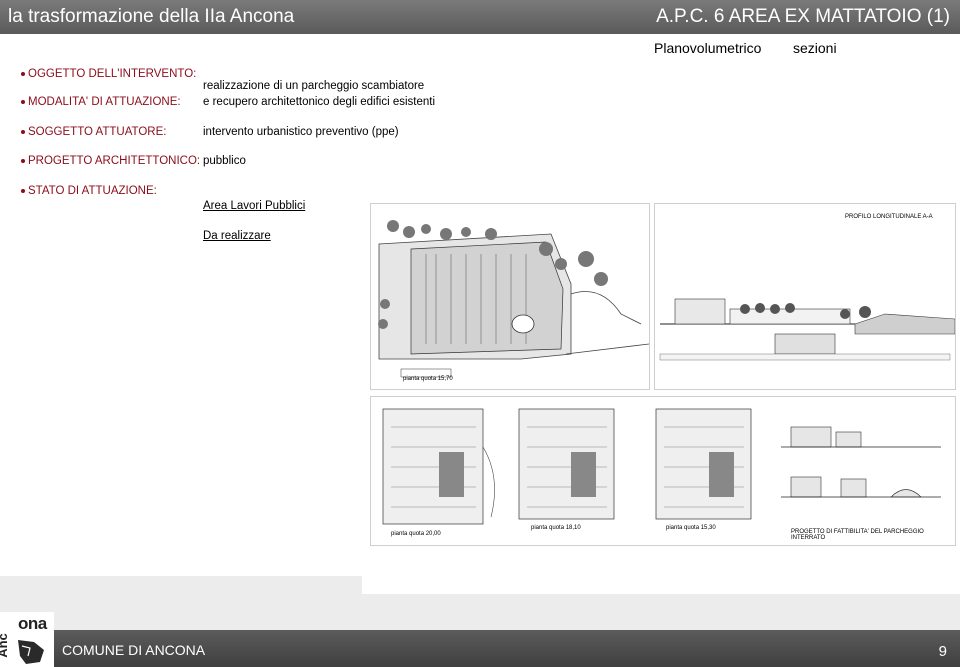  Describe the element at coordinates (803, 16) in the screenshot. I see `project-code: A.P.C. 6 AREA EX MATTATOIO (1)` at that location.